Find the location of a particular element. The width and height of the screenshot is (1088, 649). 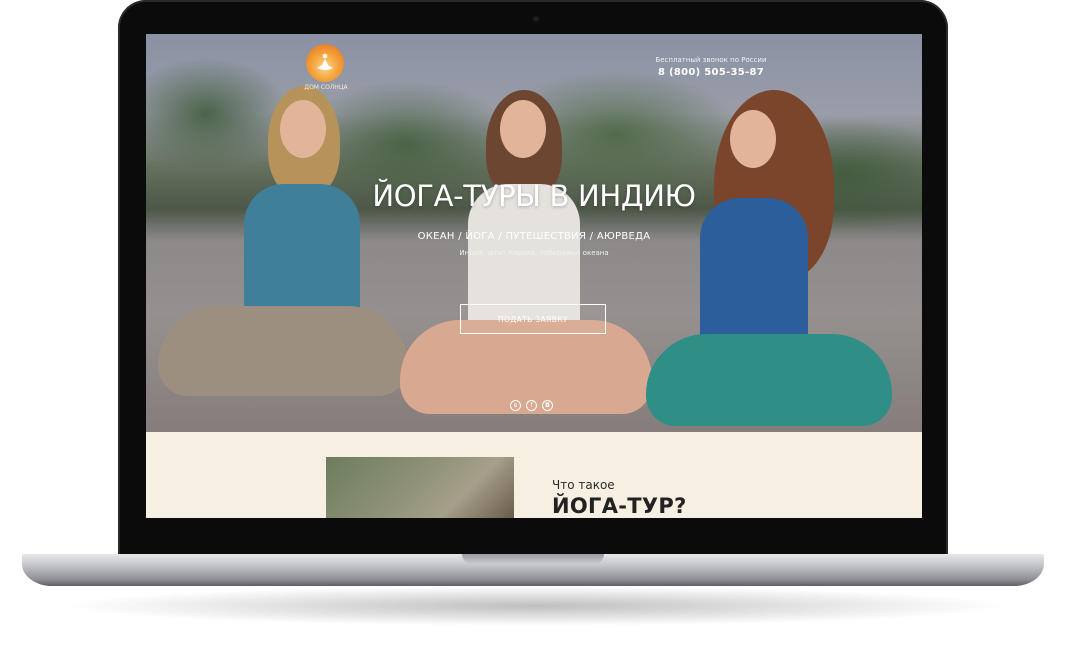

about-section: Что такое ЙОГА-ТУР? is located at coordinates (534, 475).